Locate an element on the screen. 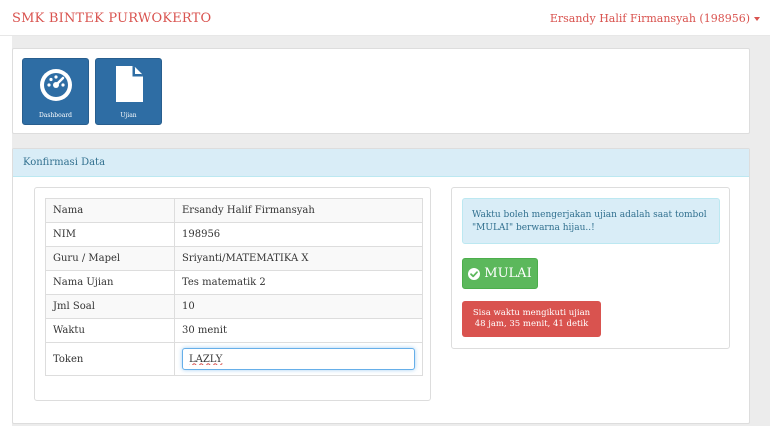  table-row: Nama Ersandy Halif Firmansyah is located at coordinates (234, 210).